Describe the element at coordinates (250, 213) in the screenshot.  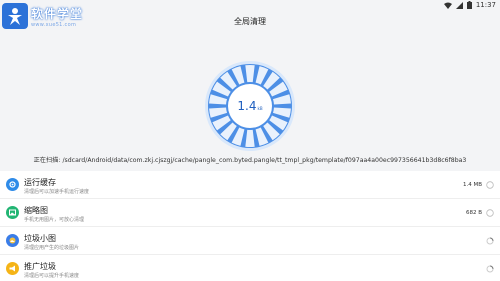
I see `list-item-thumbnails: 缩略图 手机无用图片，可放心清理 682 B` at that location.